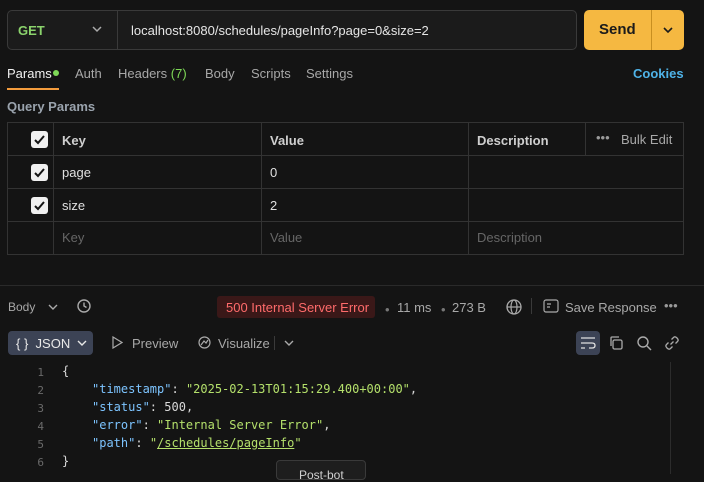  I want to click on post-bot-tooltip: Post-bot, so click(321, 471).